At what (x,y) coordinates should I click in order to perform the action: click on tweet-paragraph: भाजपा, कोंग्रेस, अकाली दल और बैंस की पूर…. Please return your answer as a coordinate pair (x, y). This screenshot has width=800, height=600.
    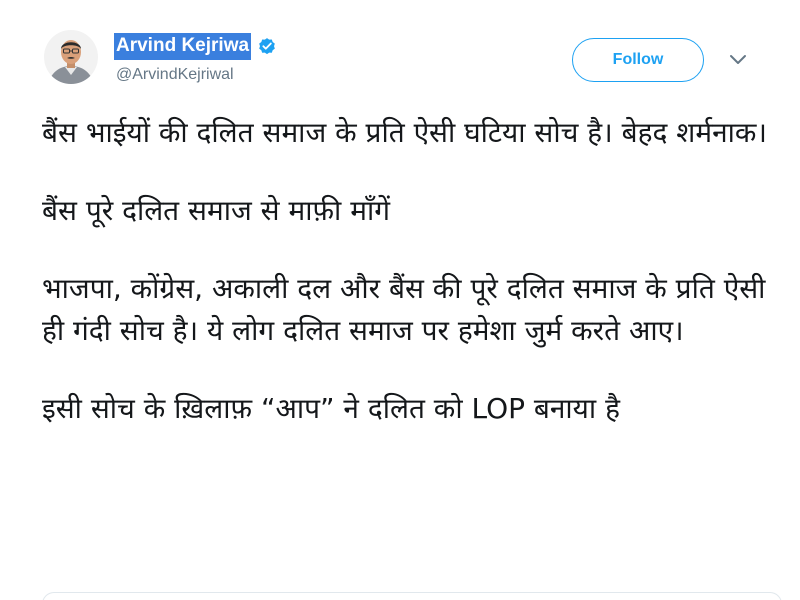
    Looking at the image, I should click on (404, 309).